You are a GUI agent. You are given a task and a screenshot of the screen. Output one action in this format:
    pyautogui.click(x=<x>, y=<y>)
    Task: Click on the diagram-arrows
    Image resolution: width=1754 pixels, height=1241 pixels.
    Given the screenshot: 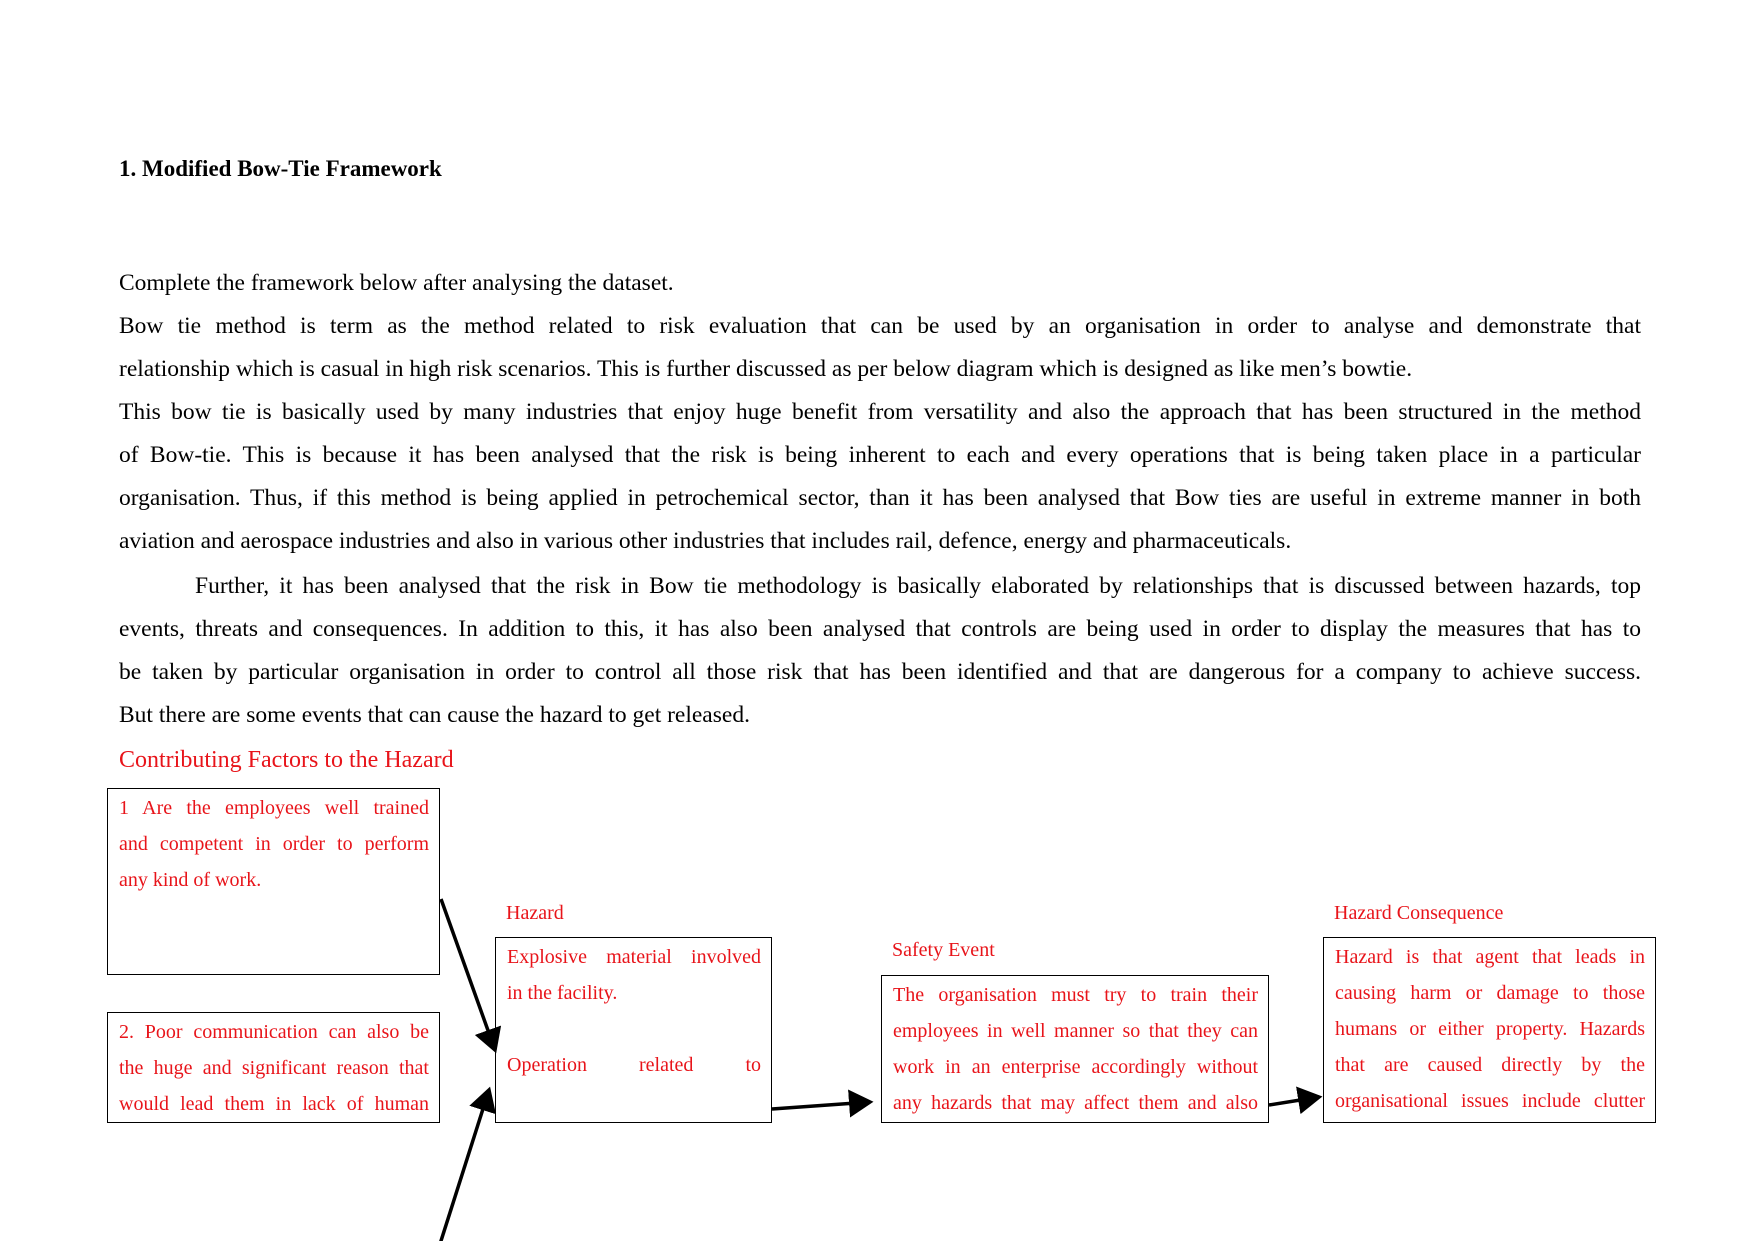 What is the action you would take?
    pyautogui.click(x=881, y=1069)
    